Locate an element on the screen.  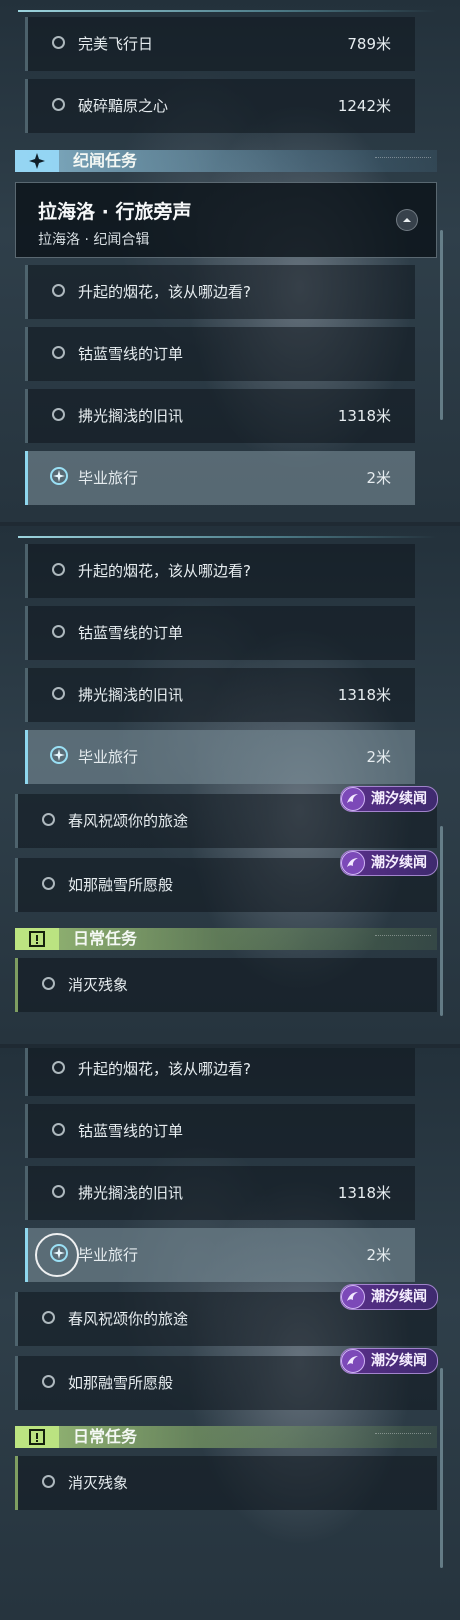
quest-label: 完美飞行日 is located at coordinates (116, 44).